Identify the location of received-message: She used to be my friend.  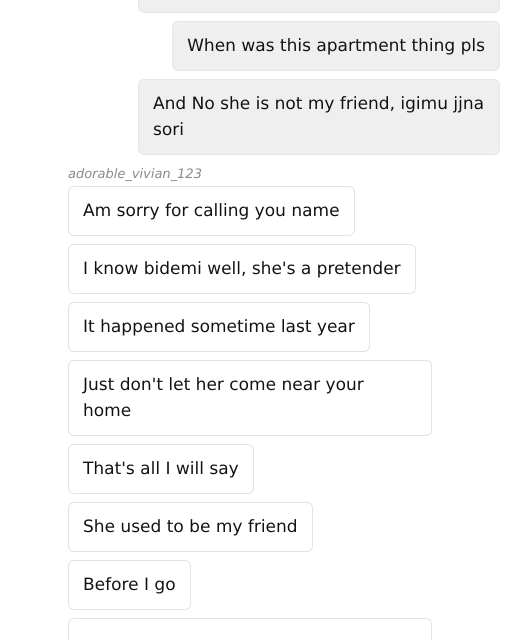
(190, 527).